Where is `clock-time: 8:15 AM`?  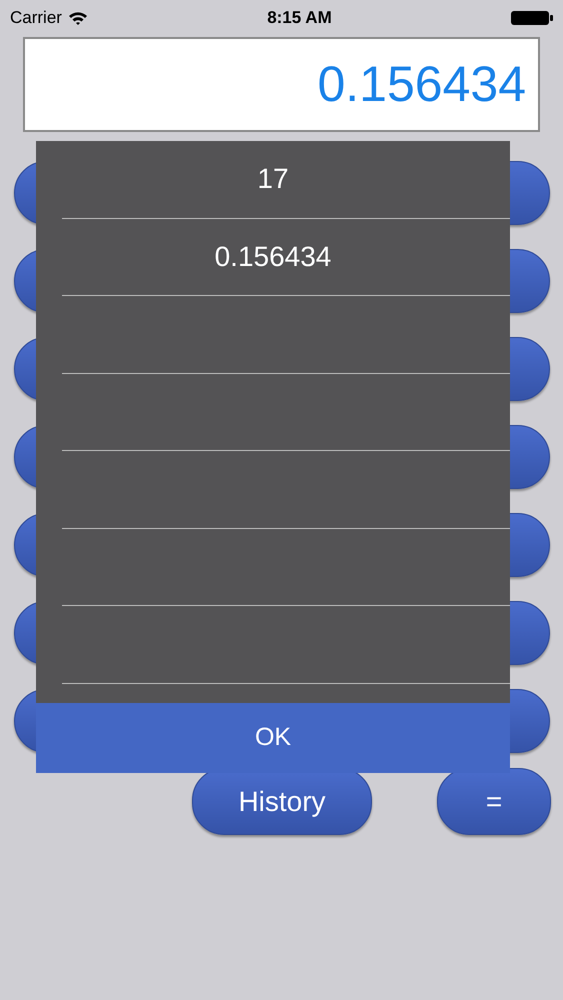
clock-time: 8:15 AM is located at coordinates (299, 18).